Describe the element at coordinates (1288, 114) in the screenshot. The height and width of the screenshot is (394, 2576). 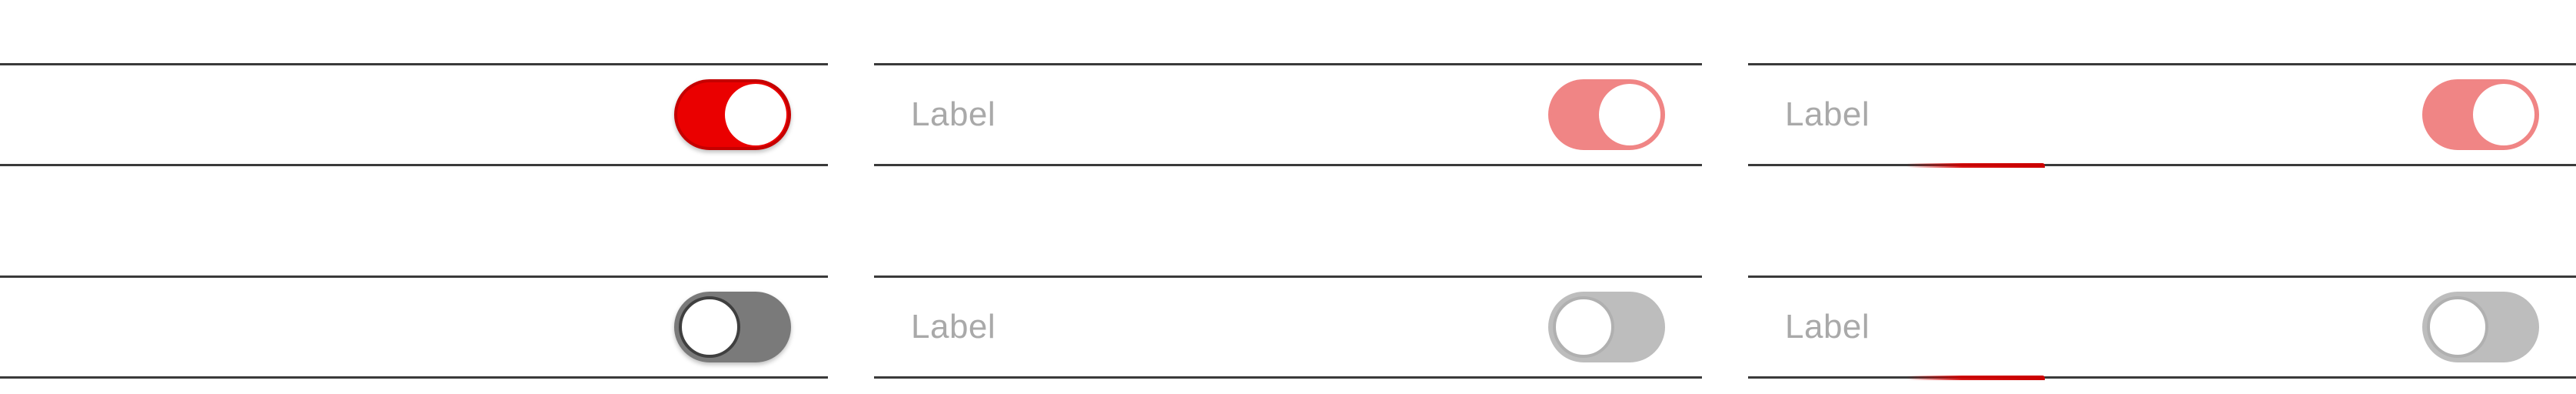
I see `switch-row-on-disabled: Label` at that location.